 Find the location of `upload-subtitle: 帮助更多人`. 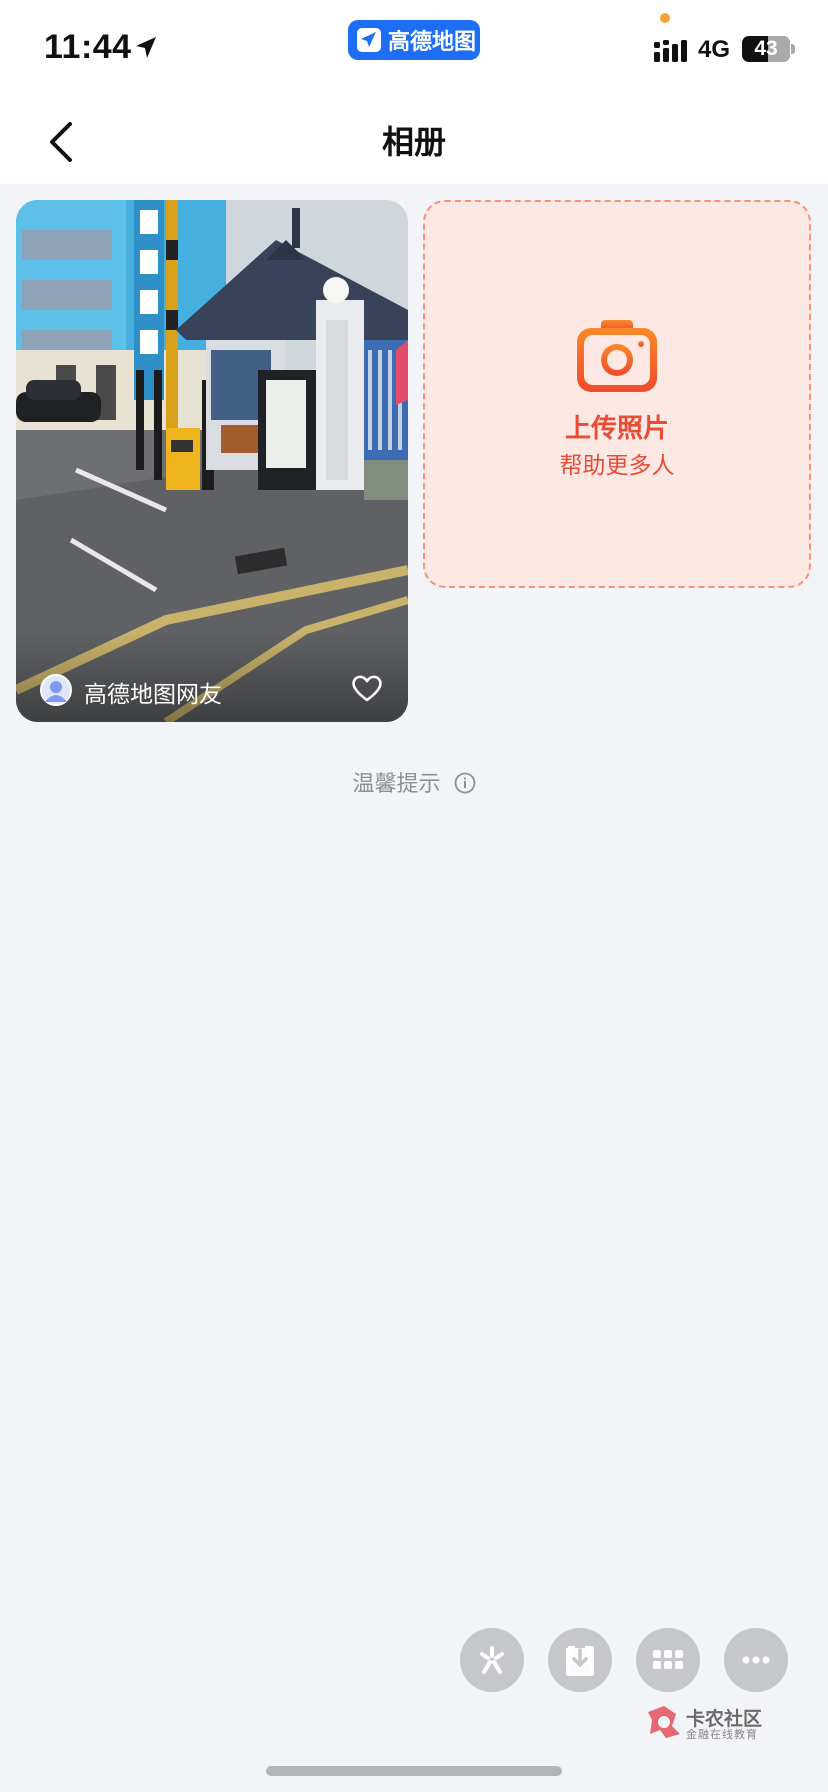

upload-subtitle: 帮助更多人 is located at coordinates (617, 466).